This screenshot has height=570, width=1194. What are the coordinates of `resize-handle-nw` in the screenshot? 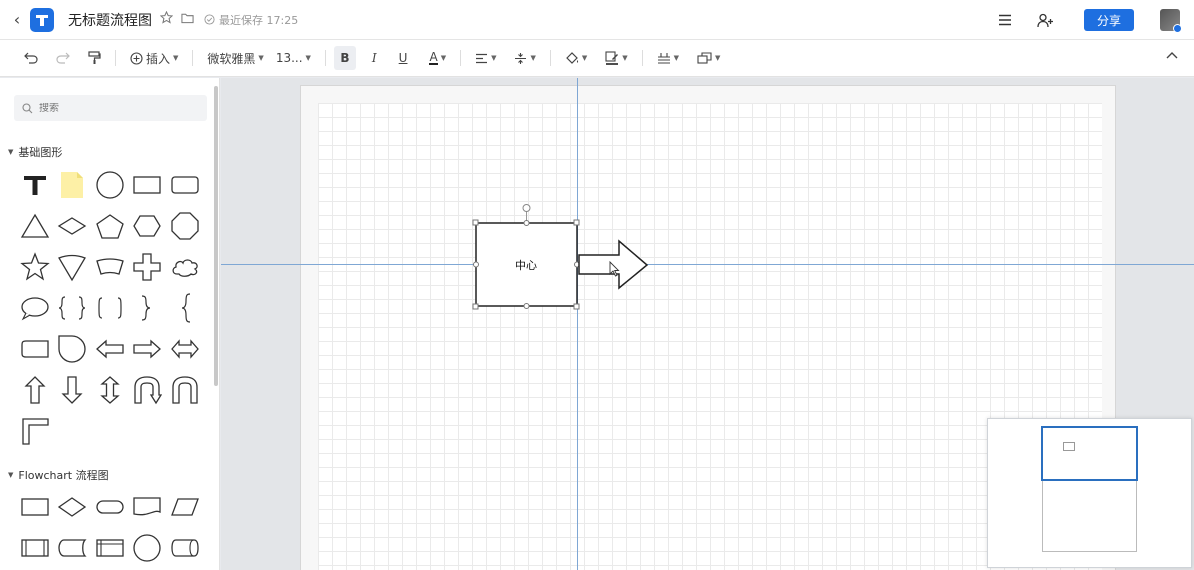 It's located at (475, 222).